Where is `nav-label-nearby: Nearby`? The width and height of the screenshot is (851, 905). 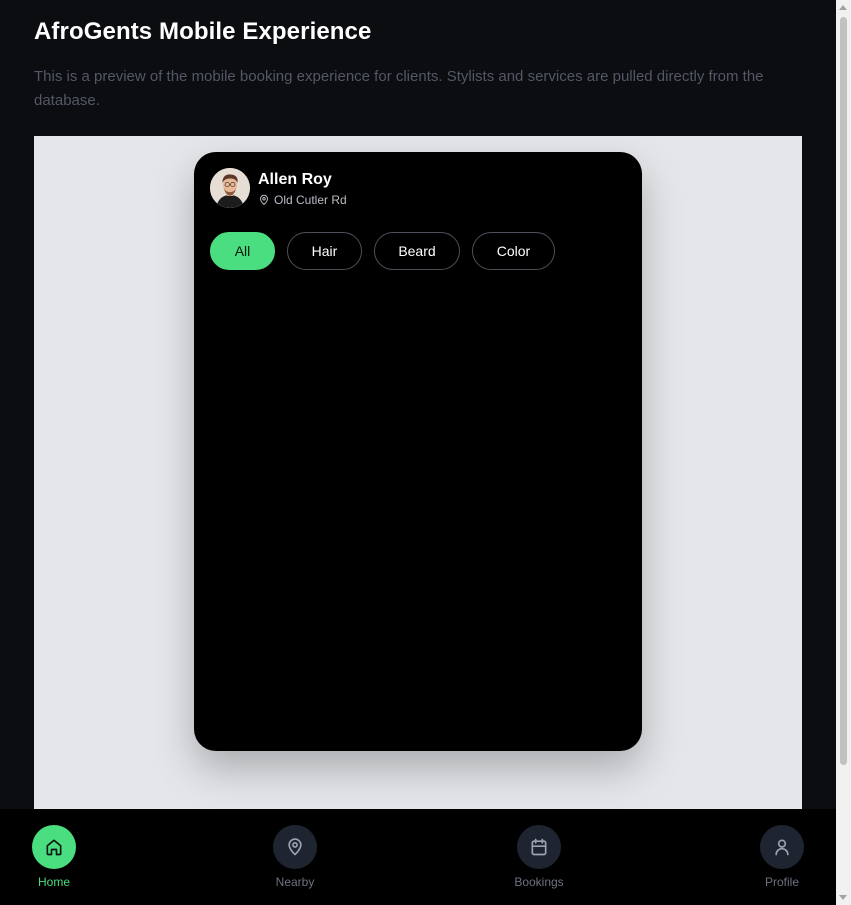 nav-label-nearby: Nearby is located at coordinates (295, 882).